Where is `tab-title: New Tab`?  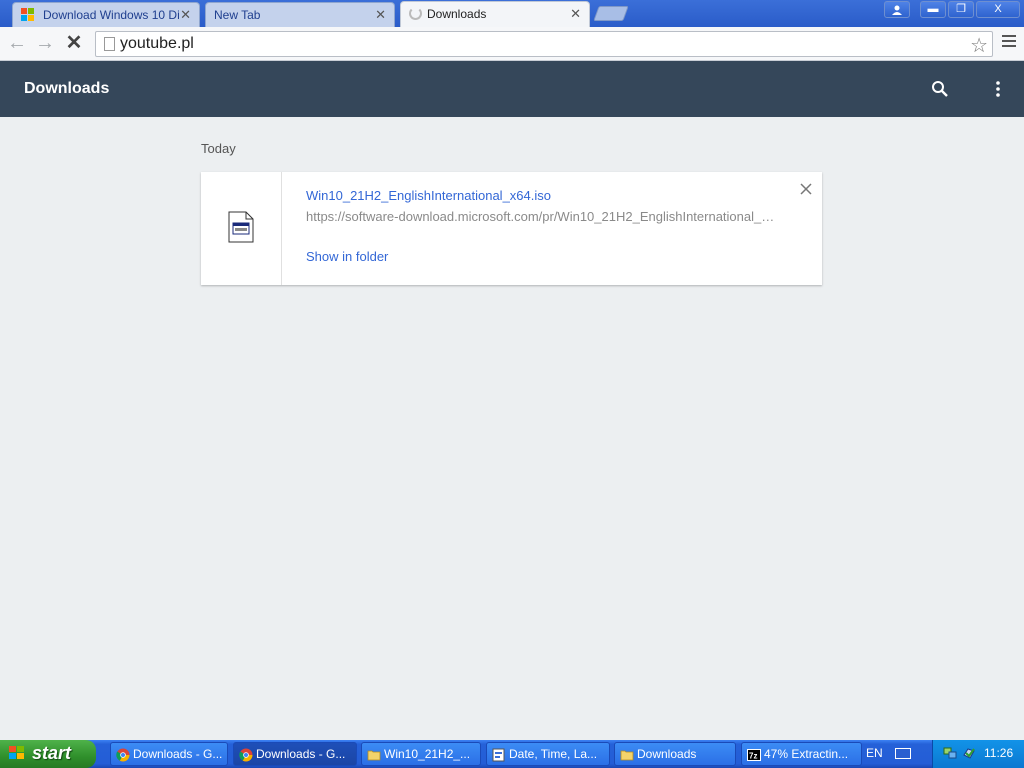
tab-title: New Tab is located at coordinates (237, 15).